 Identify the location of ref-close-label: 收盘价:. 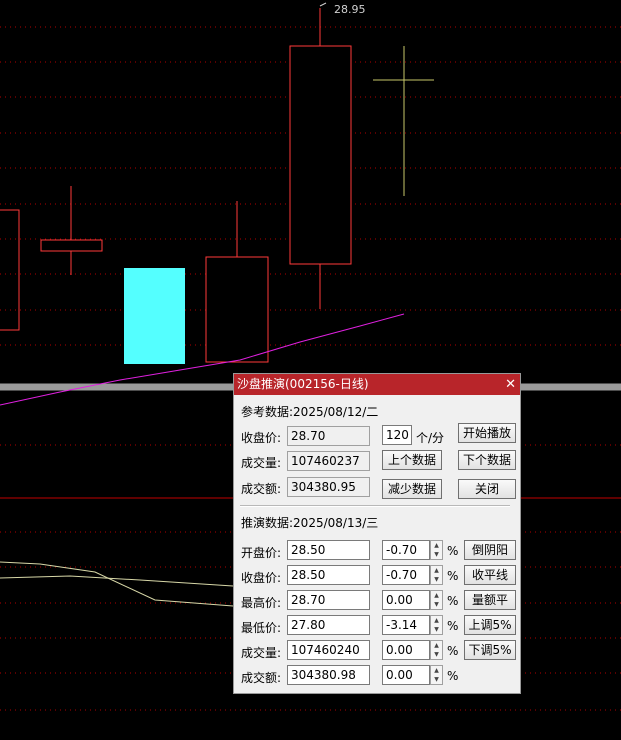
(261, 438).